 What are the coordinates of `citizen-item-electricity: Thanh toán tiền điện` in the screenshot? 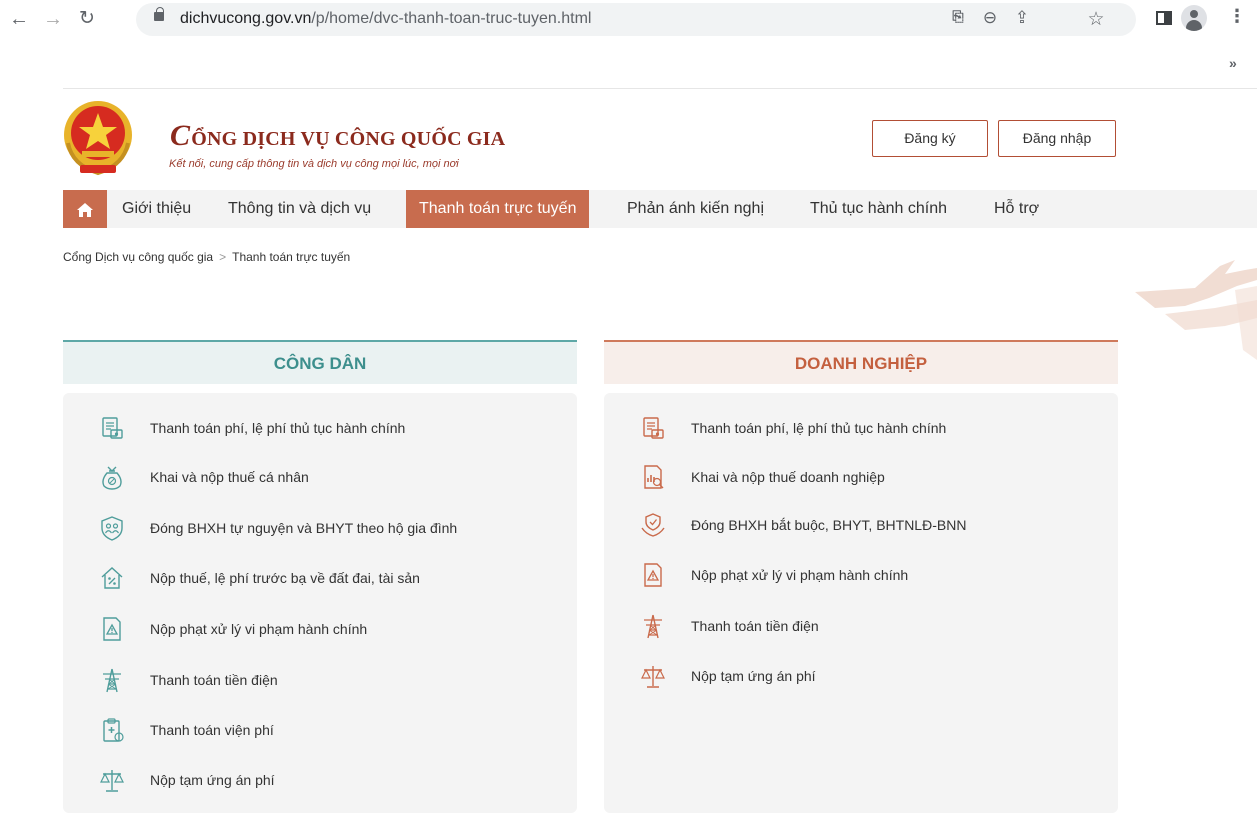 It's located at (313, 680).